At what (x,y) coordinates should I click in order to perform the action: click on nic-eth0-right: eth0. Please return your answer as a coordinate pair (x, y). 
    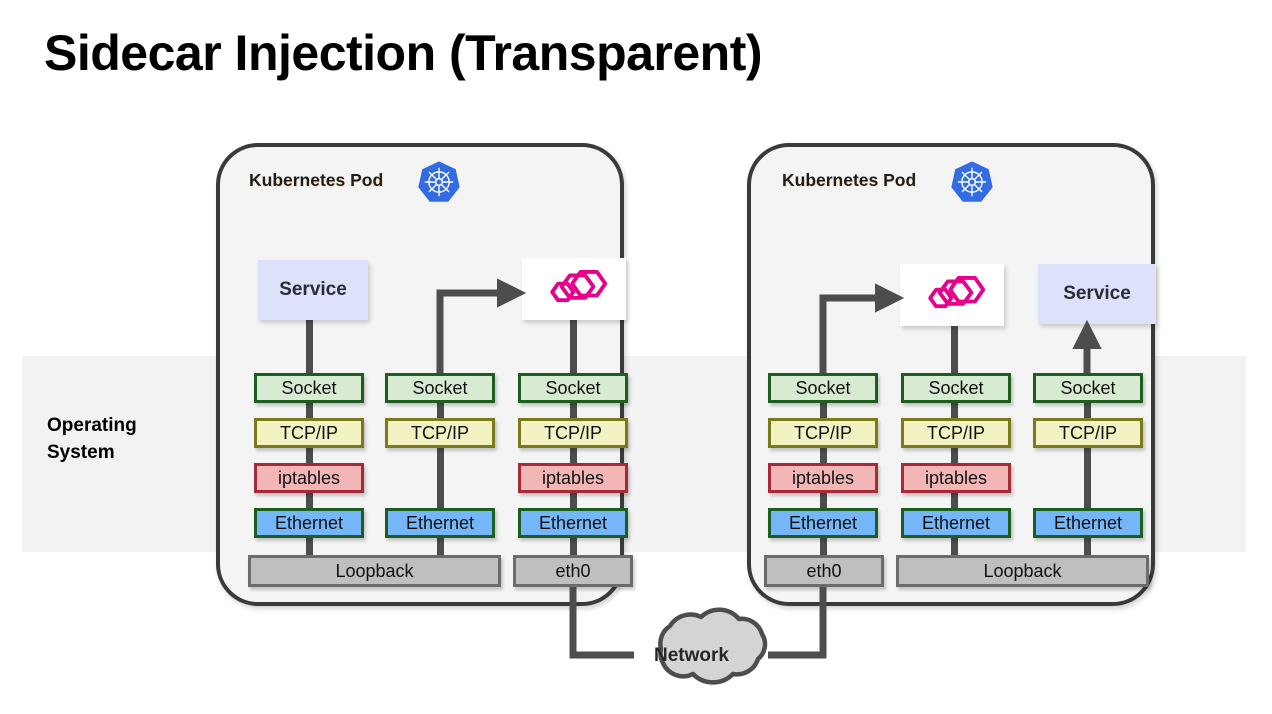
    Looking at the image, I should click on (824, 571).